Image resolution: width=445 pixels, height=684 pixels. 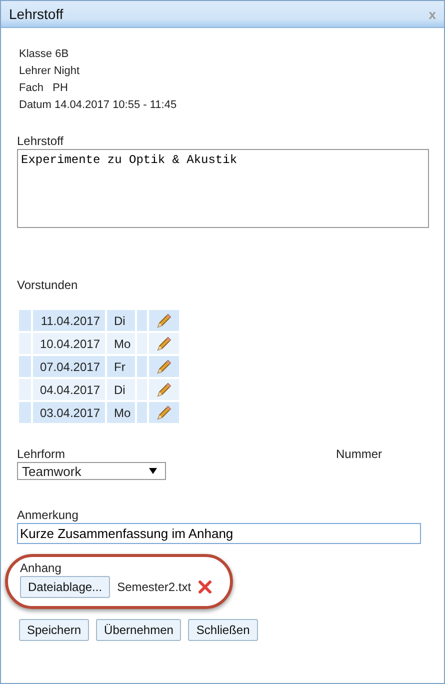 I want to click on lehrstoff-field: Experimente zu Optik & Akustik, so click(x=223, y=188).